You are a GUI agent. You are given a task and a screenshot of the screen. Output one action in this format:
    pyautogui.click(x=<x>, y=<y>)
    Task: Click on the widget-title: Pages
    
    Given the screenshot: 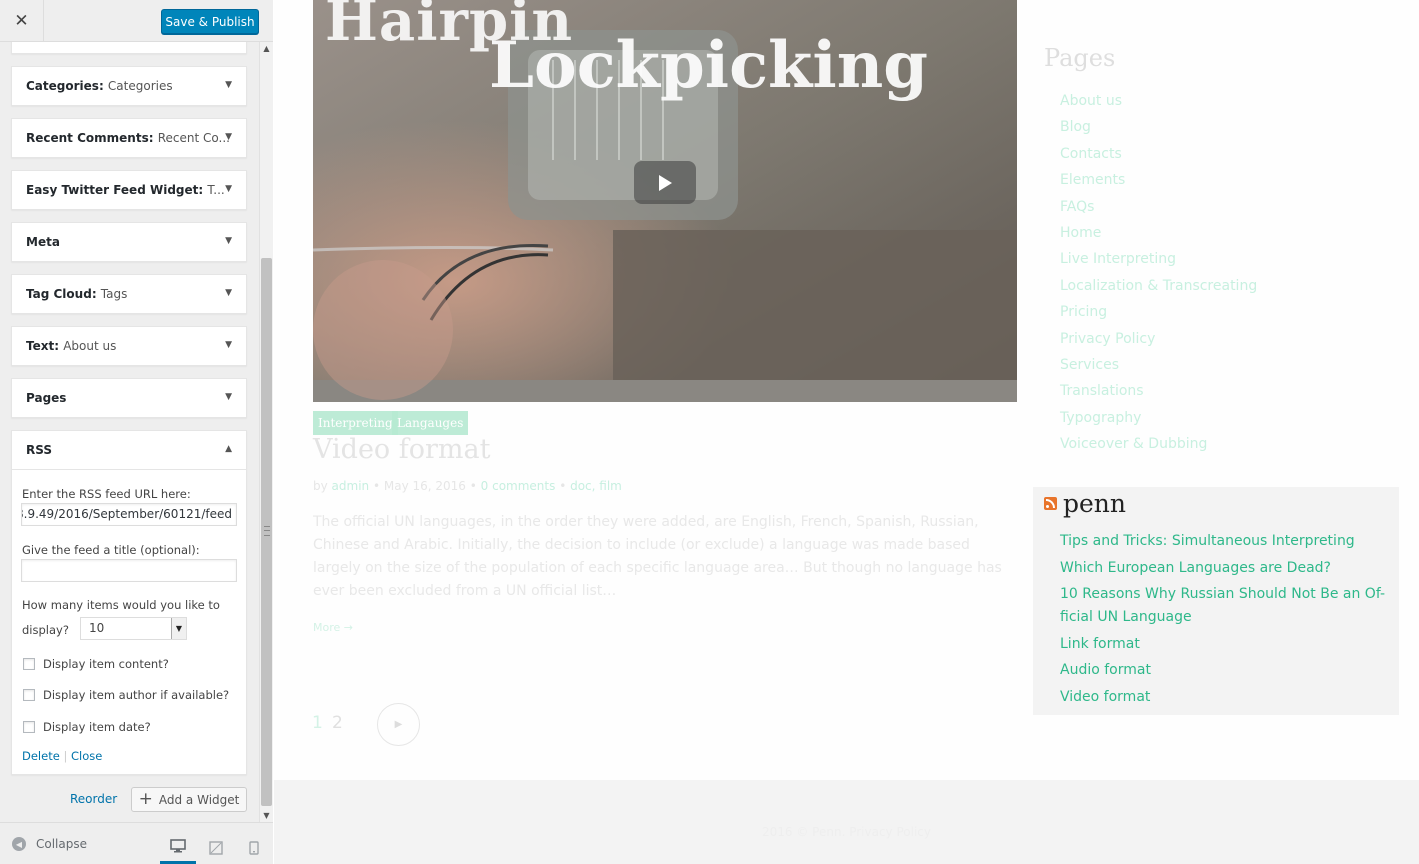 What is the action you would take?
    pyautogui.click(x=46, y=398)
    